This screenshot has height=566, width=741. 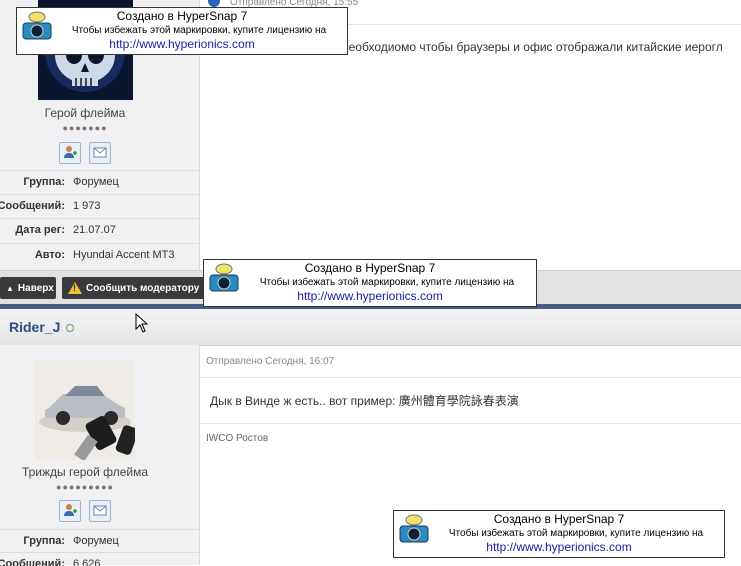 What do you see at coordinates (134, 288) in the screenshot?
I see `report-to-moderator-button: Сообщить модератору` at bounding box center [134, 288].